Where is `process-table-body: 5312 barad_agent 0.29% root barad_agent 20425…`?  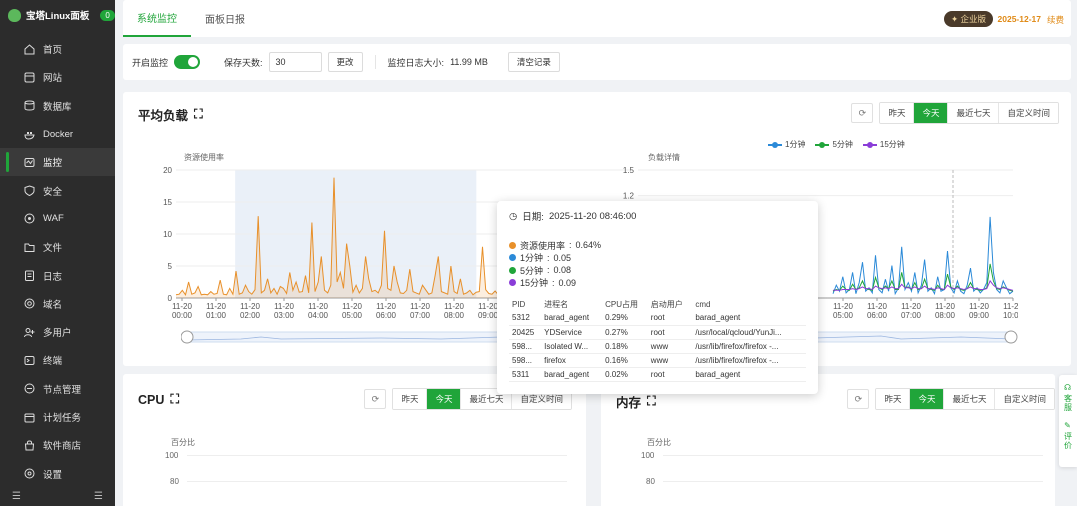 process-table-body: 5312 barad_agent 0.29% root barad_agent 20425… is located at coordinates (657, 346).